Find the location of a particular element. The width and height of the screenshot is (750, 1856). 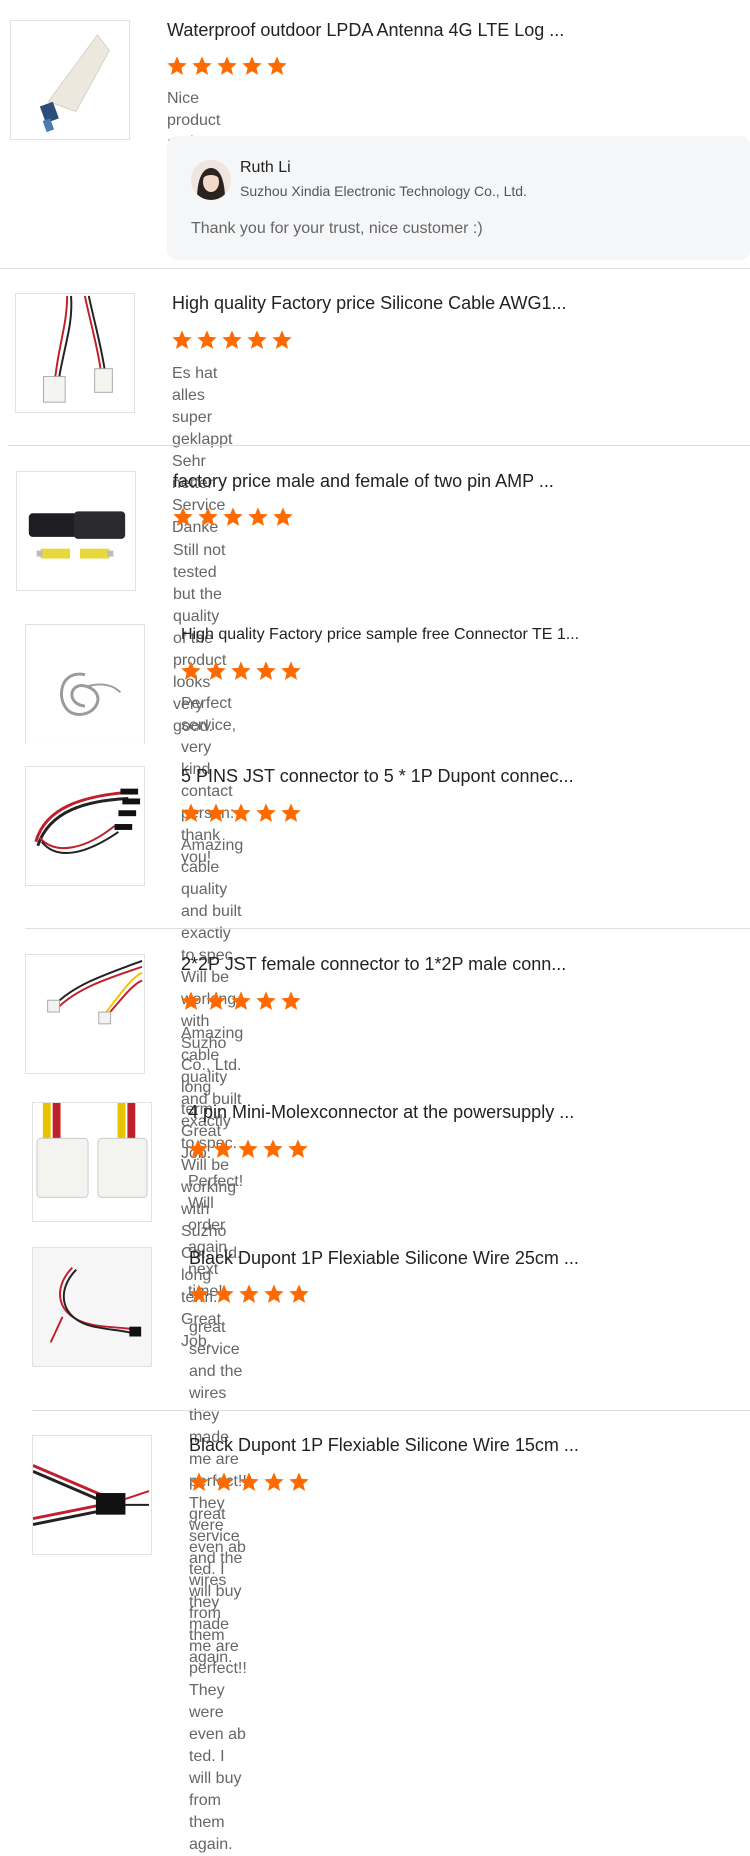

grey-cable-image is located at coordinates (85, 684).